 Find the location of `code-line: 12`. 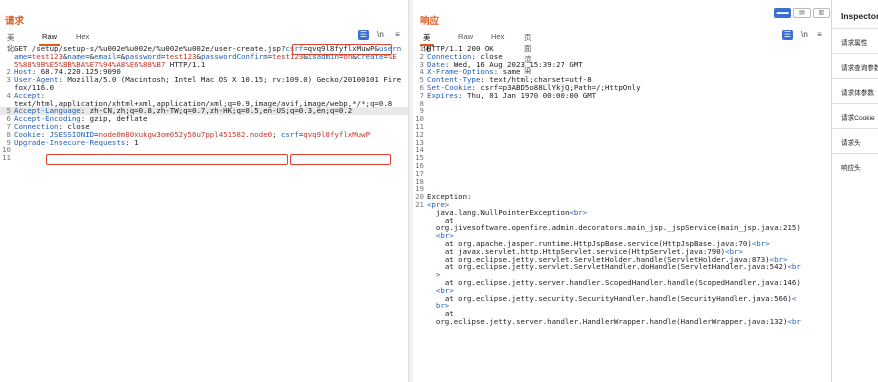

code-line: 12 is located at coordinates (621, 134).